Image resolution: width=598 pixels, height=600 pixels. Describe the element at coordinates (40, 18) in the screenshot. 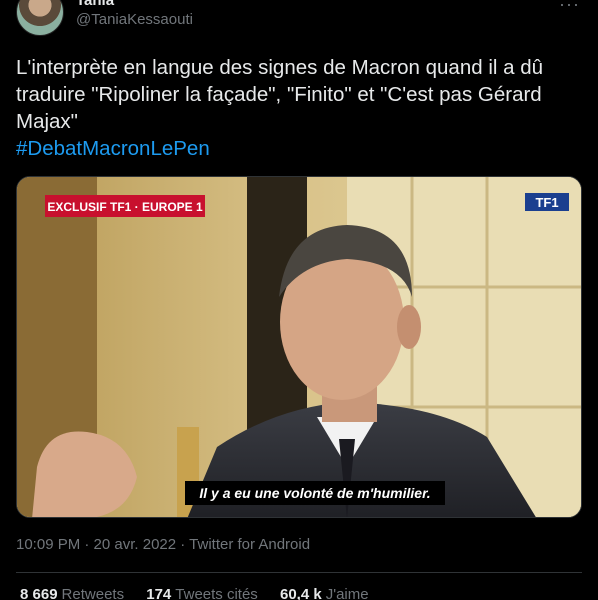

I see `avatar` at that location.